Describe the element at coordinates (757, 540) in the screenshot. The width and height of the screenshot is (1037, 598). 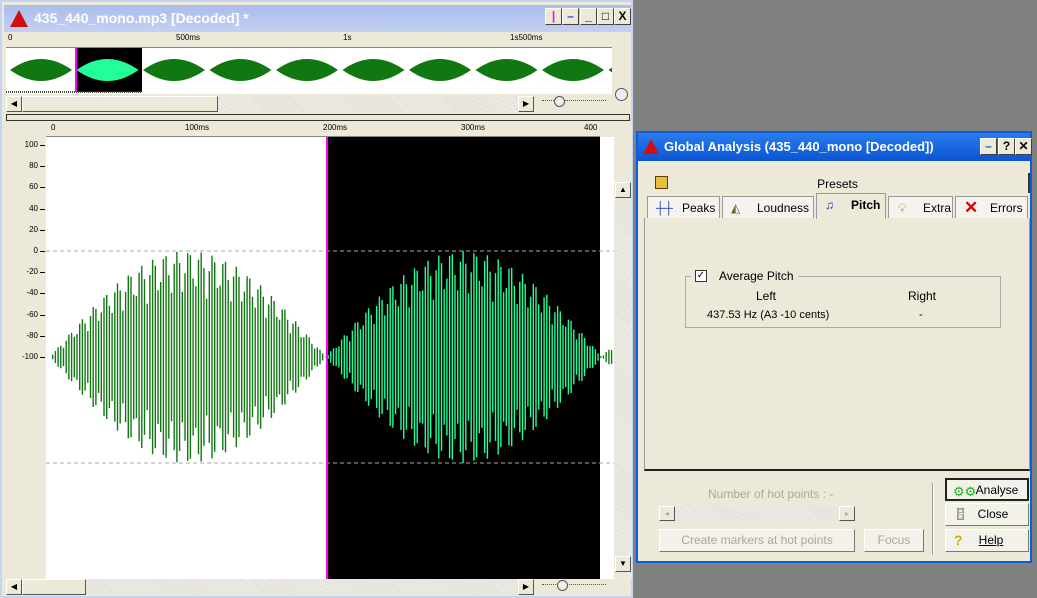
I see `create-markers-button: Create markers at hot points` at that location.